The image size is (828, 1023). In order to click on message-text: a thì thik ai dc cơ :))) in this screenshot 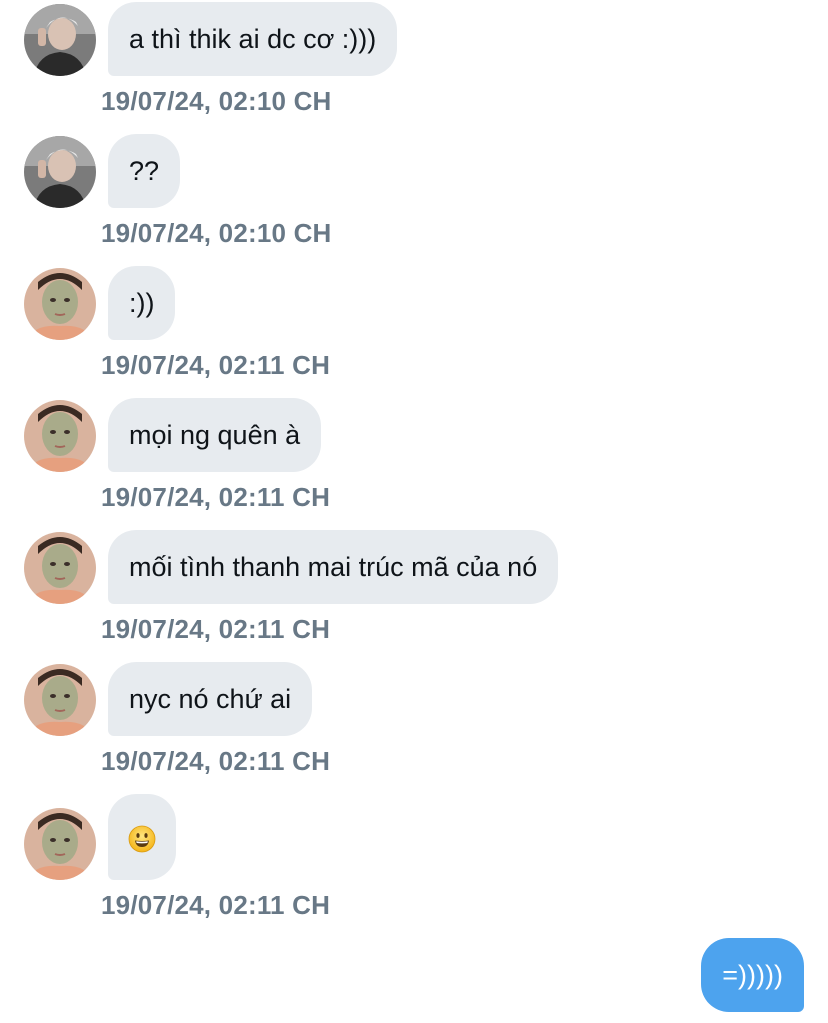, I will do `click(253, 39)`.